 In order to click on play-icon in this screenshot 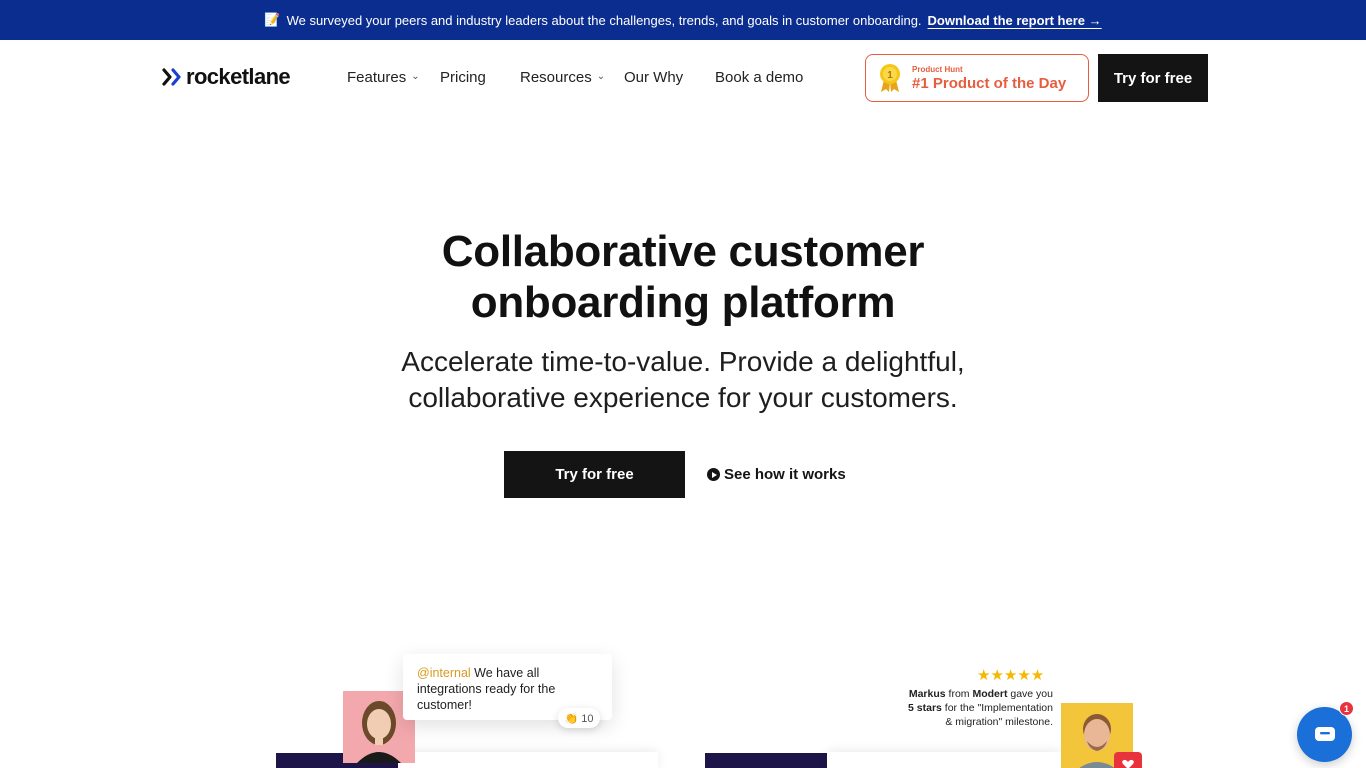, I will do `click(713, 474)`.